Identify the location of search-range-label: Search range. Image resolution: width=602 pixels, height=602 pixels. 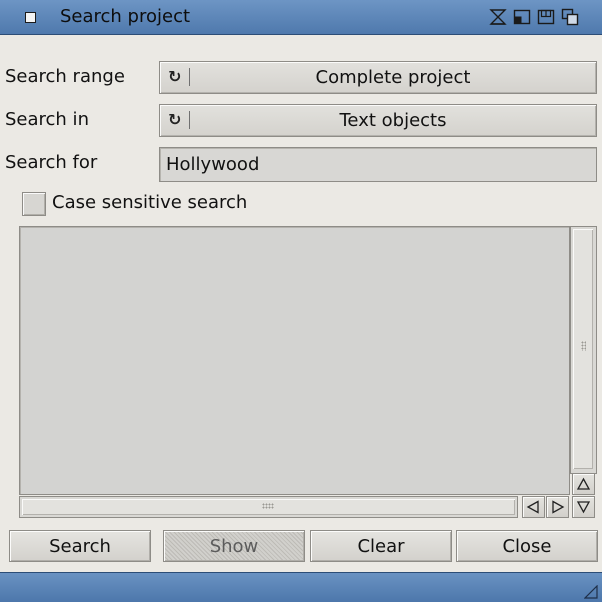
(65, 76).